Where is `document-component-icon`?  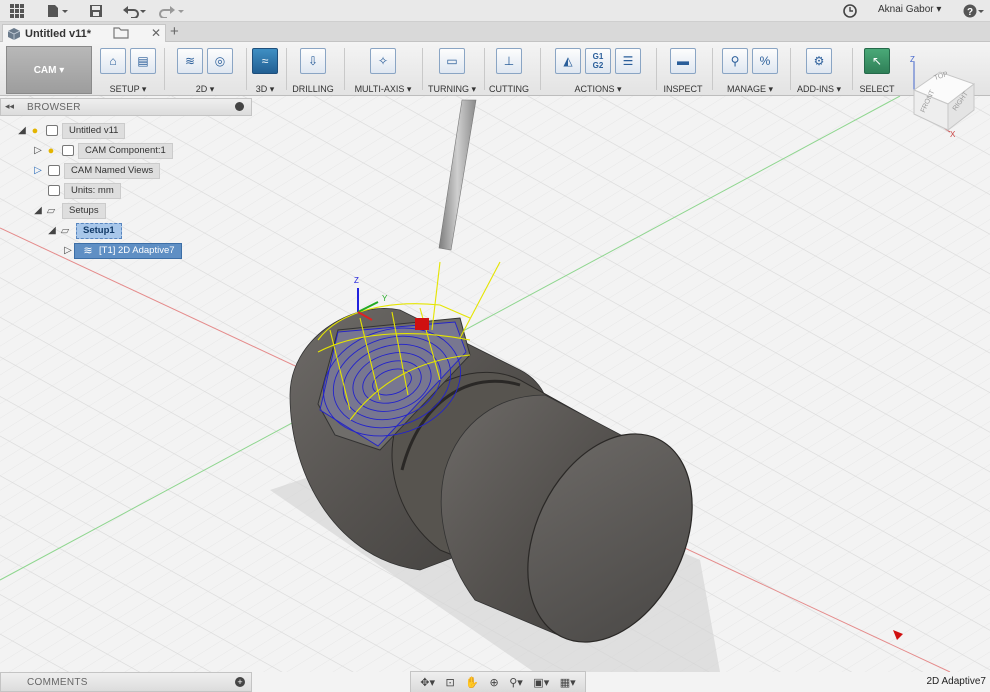
document-component-icon is located at coordinates (52, 130).